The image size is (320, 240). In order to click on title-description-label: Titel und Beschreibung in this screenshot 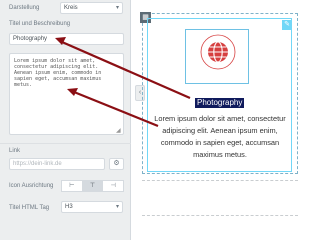, I will do `click(40, 24)`.